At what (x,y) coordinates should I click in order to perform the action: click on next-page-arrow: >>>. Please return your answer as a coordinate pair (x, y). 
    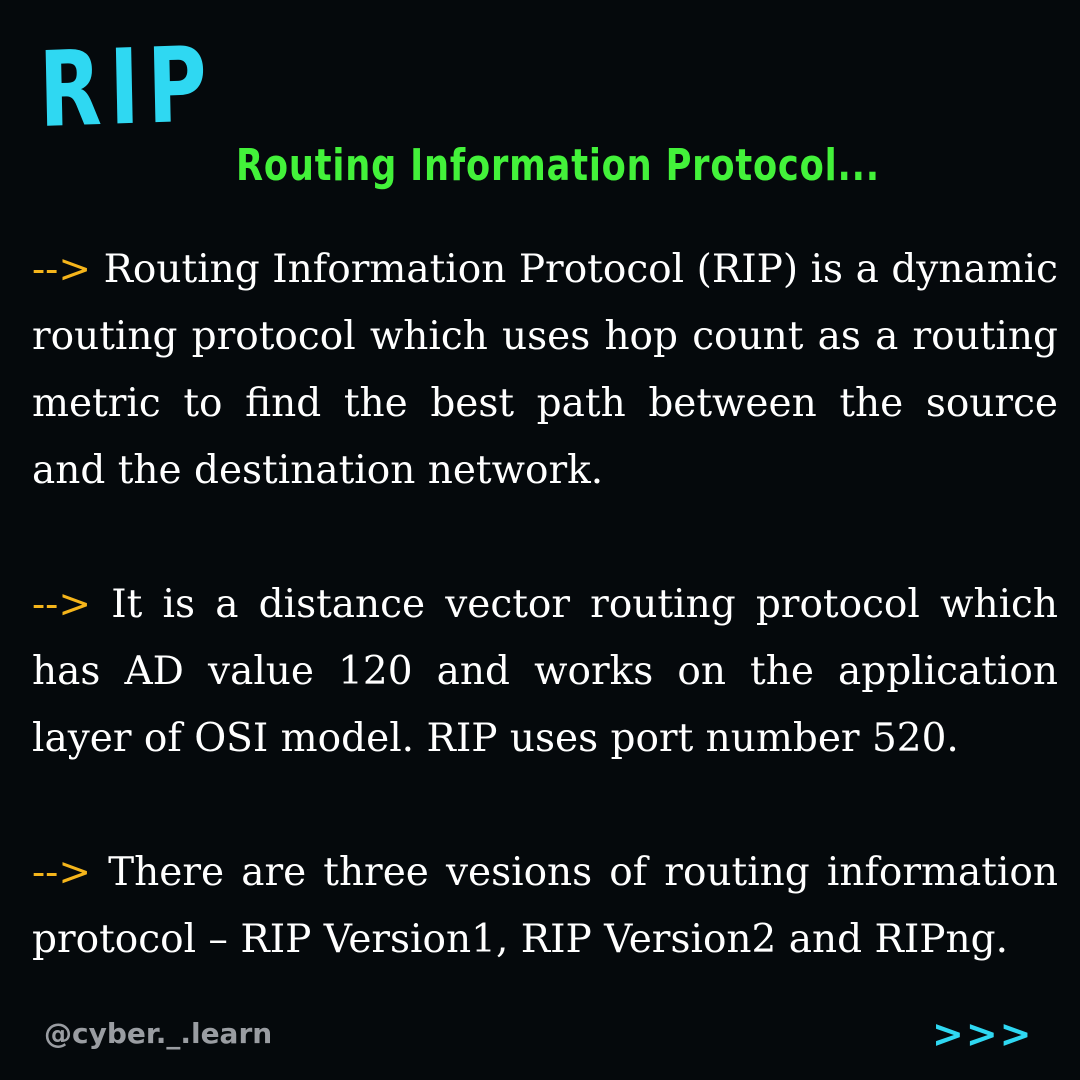
    Looking at the image, I should click on (983, 1034).